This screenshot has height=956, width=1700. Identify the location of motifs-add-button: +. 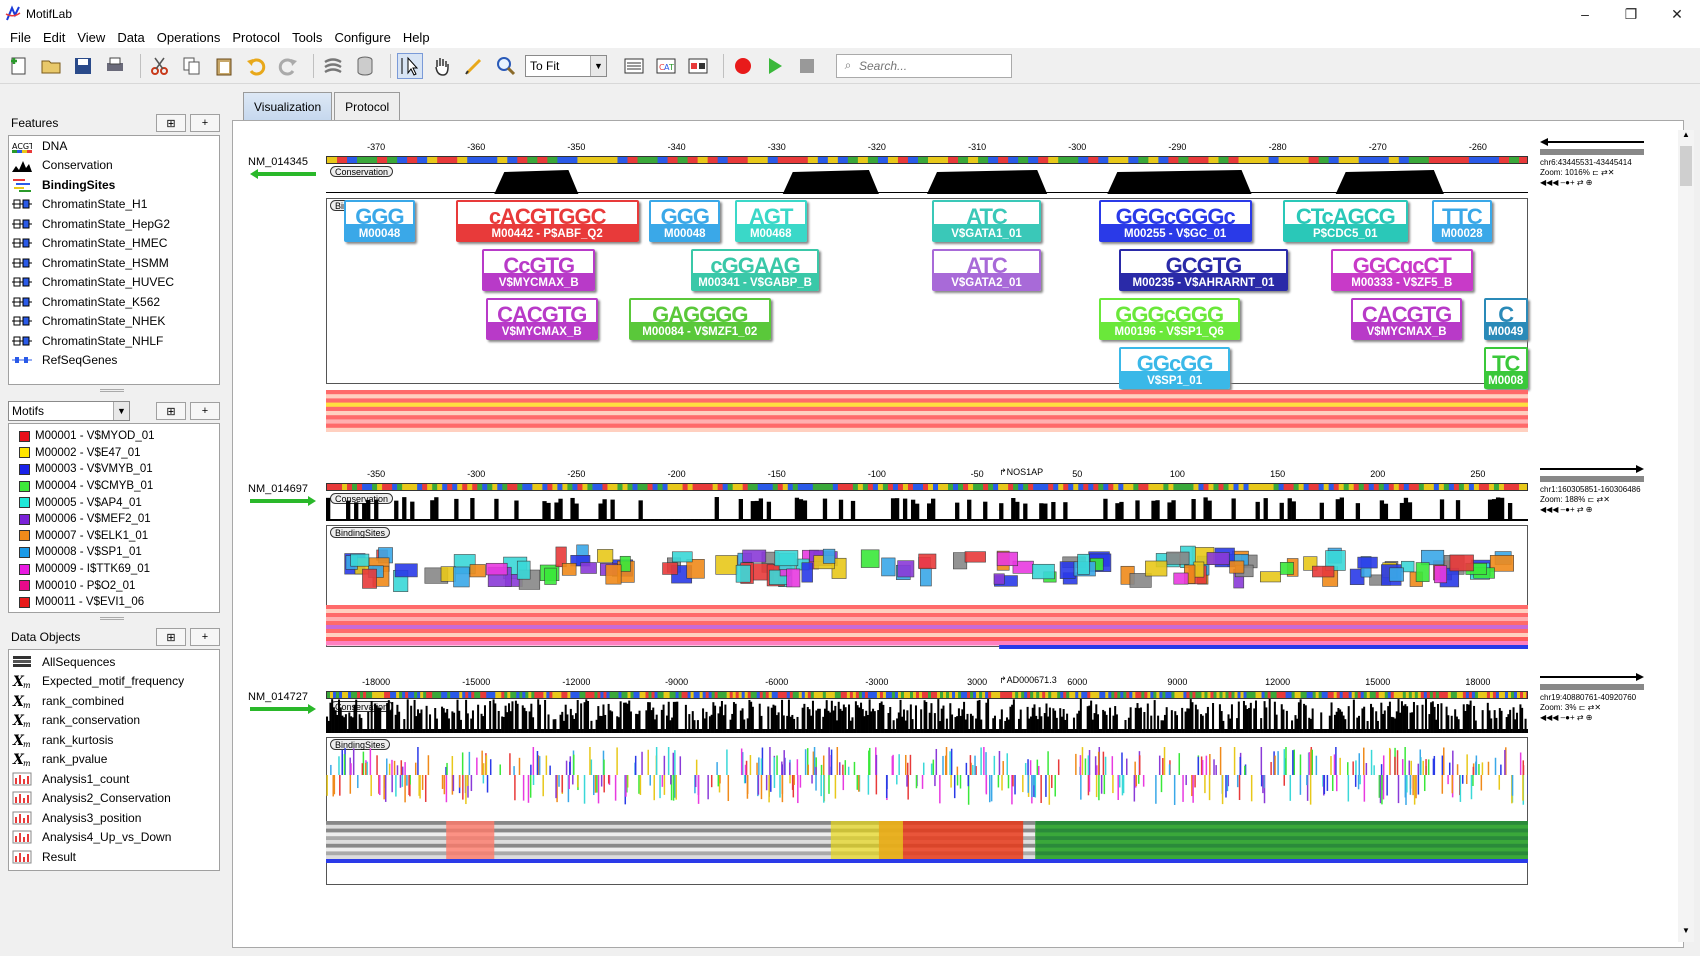
(205, 411).